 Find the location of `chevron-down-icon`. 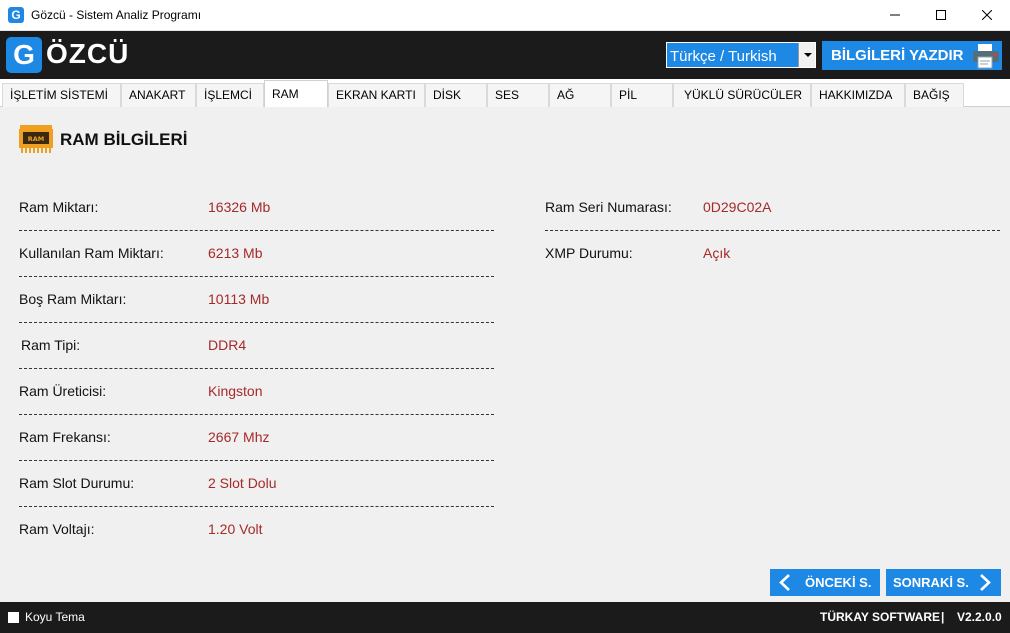

chevron-down-icon is located at coordinates (806, 55).